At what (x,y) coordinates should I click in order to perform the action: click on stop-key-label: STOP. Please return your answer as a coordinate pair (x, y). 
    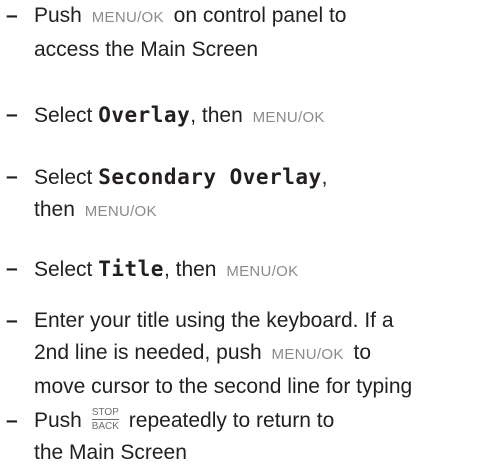
    Looking at the image, I should click on (105, 413).